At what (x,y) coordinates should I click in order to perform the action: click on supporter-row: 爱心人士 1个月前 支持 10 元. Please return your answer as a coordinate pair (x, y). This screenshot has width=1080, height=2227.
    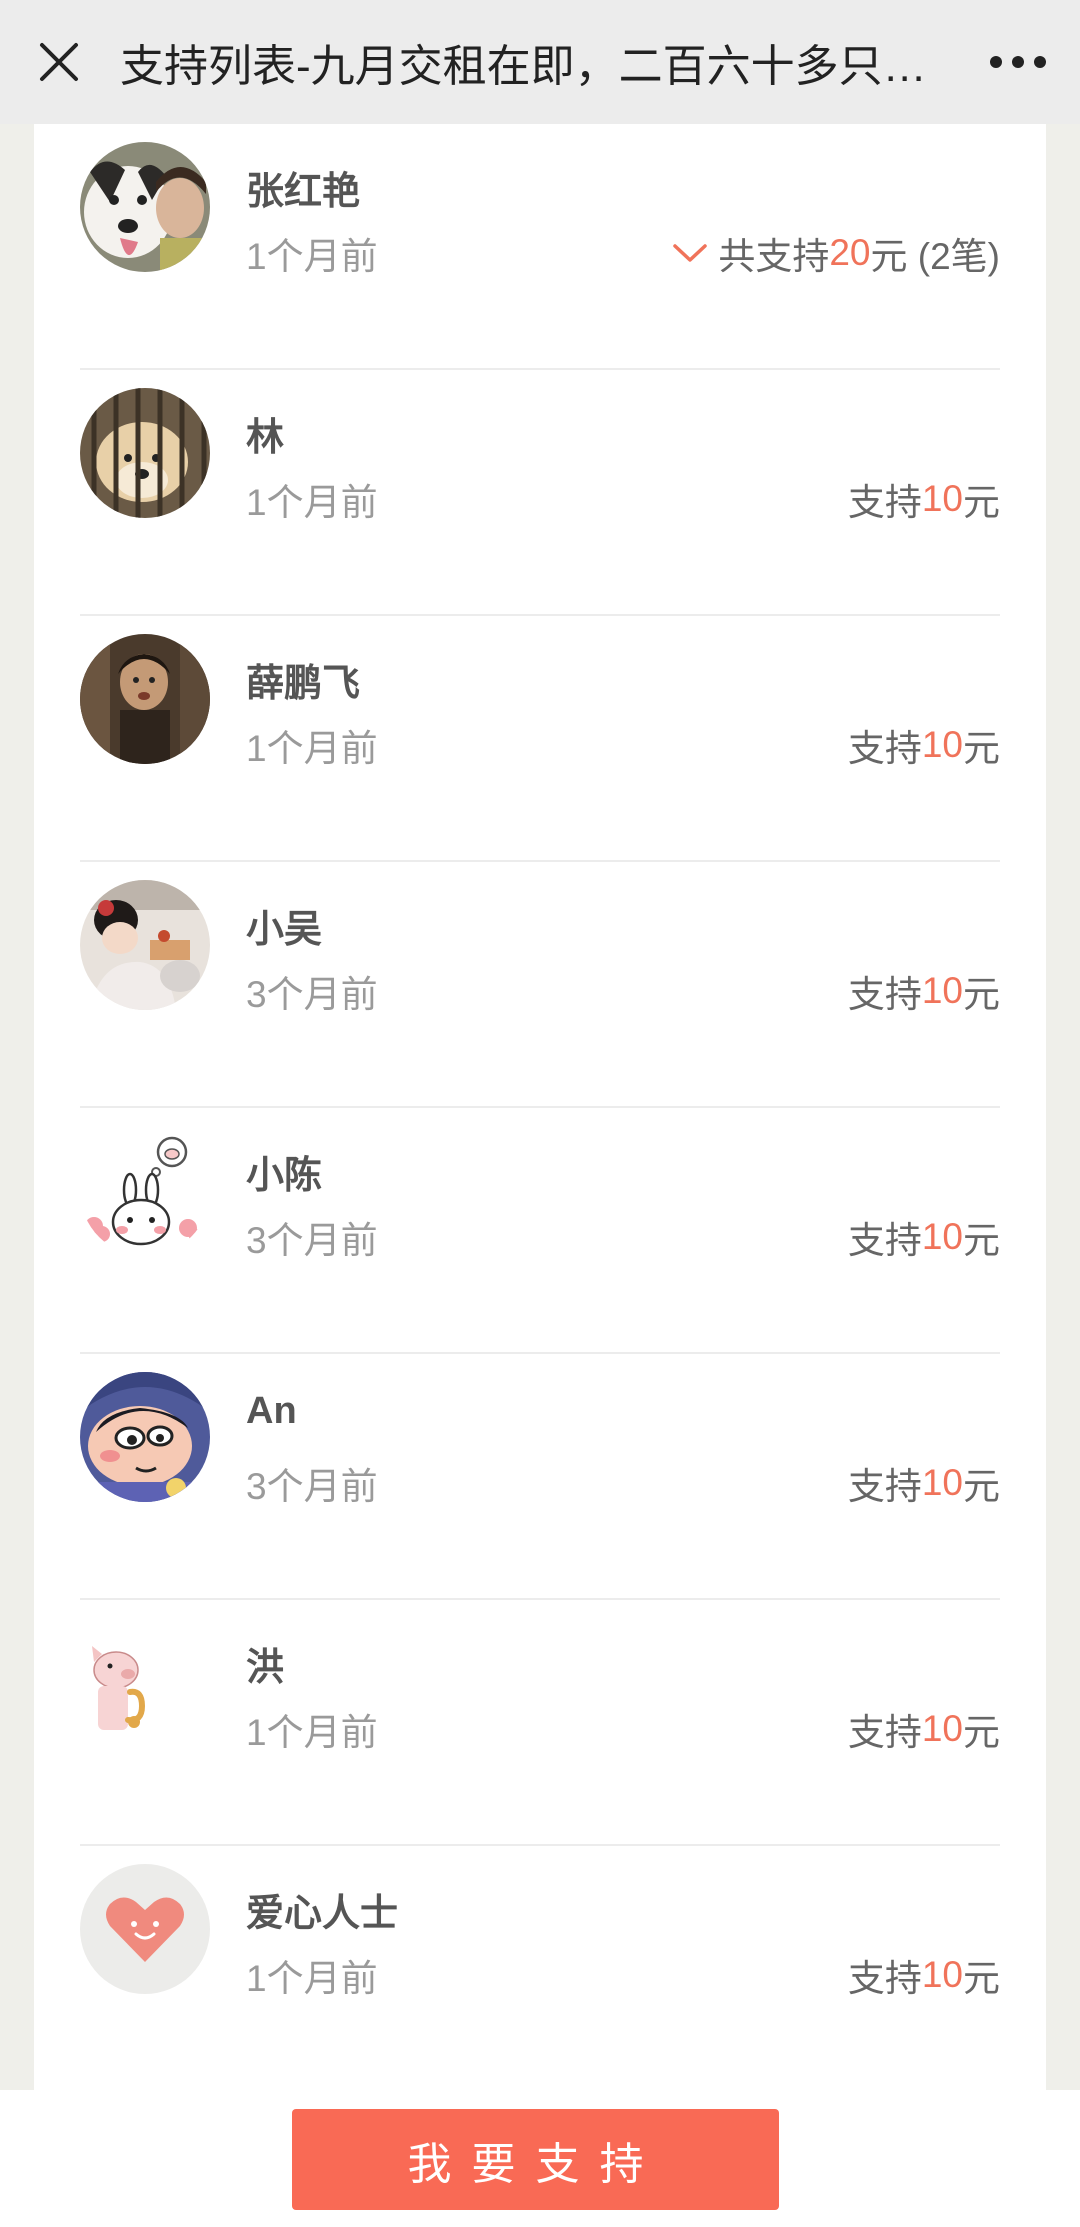
    Looking at the image, I should click on (540, 1969).